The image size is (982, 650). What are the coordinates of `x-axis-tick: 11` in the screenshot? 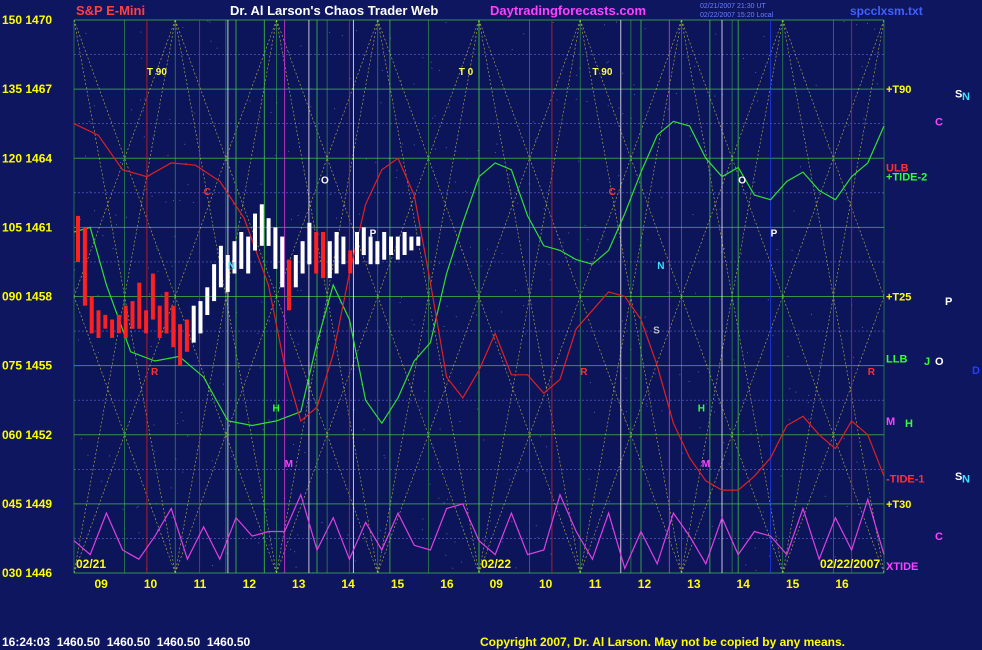 It's located at (200, 584).